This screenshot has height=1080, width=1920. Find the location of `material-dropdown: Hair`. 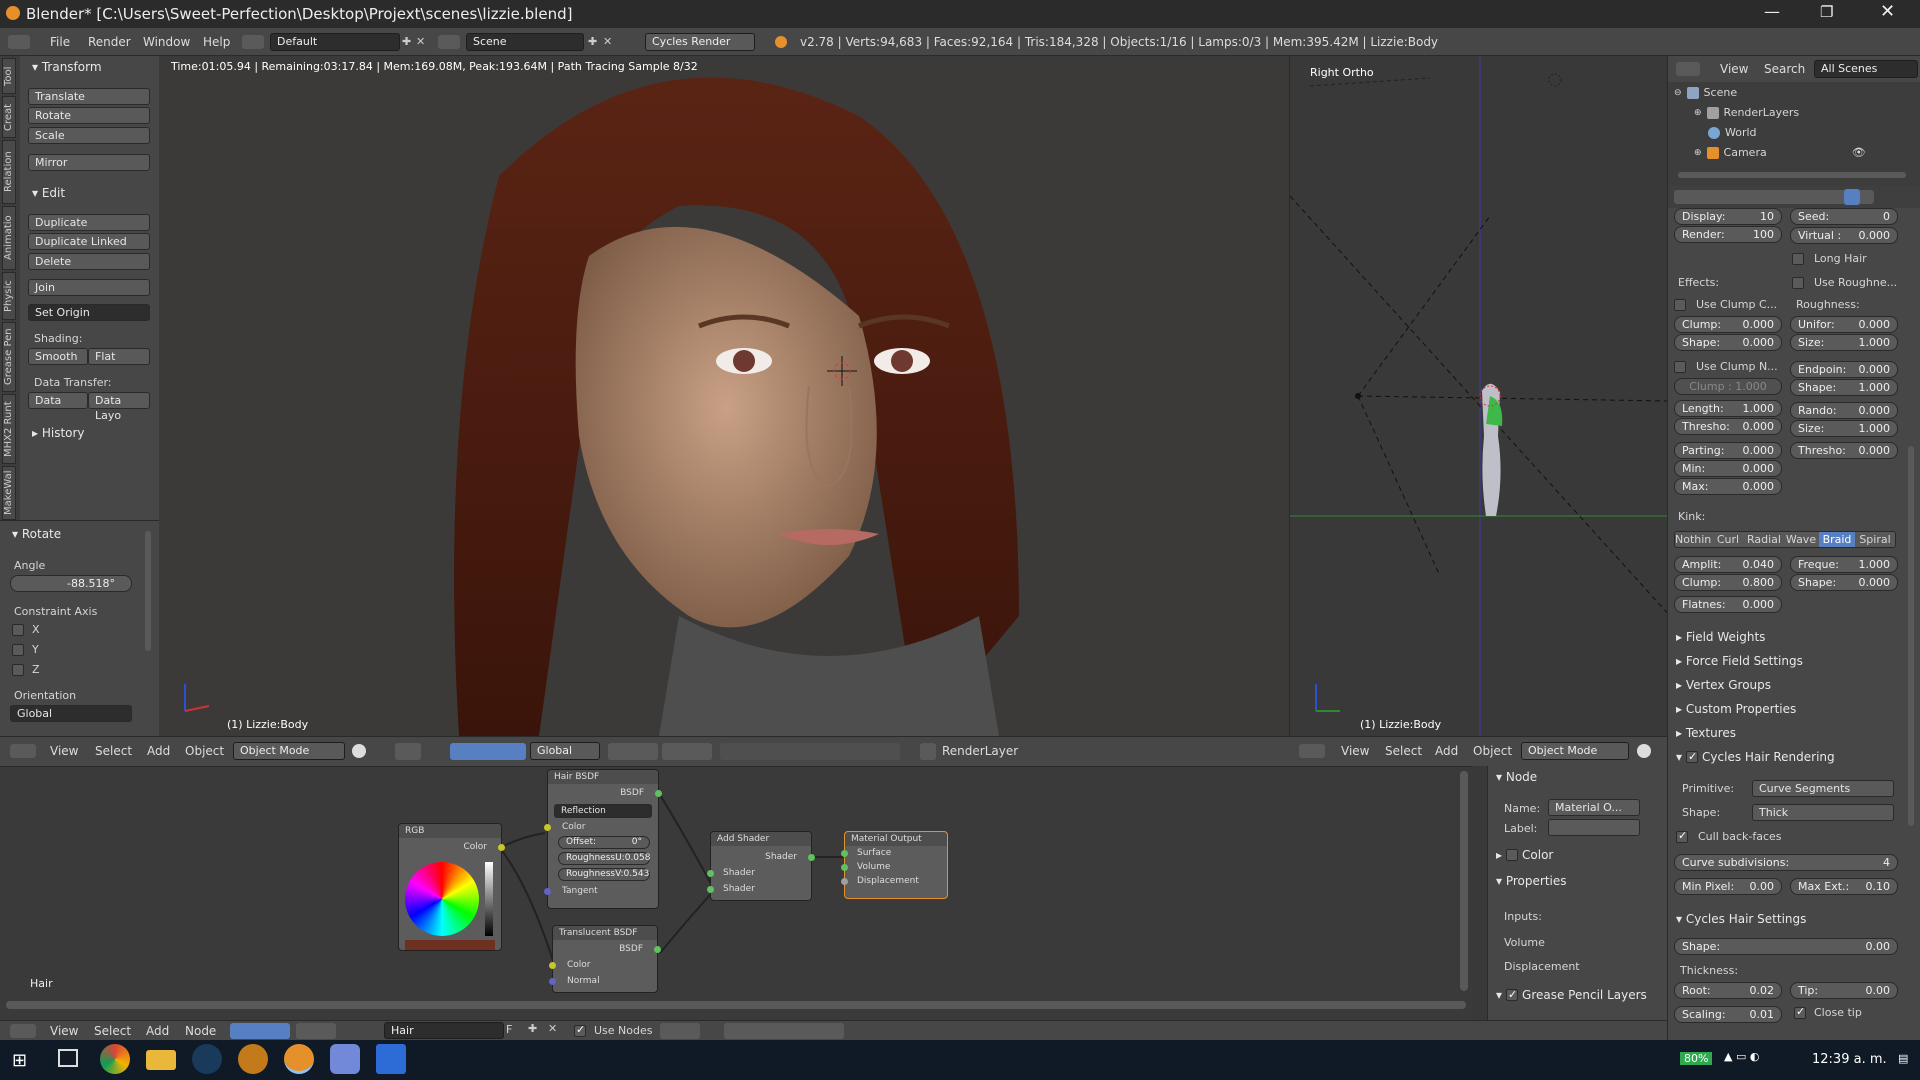

material-dropdown: Hair is located at coordinates (444, 1030).